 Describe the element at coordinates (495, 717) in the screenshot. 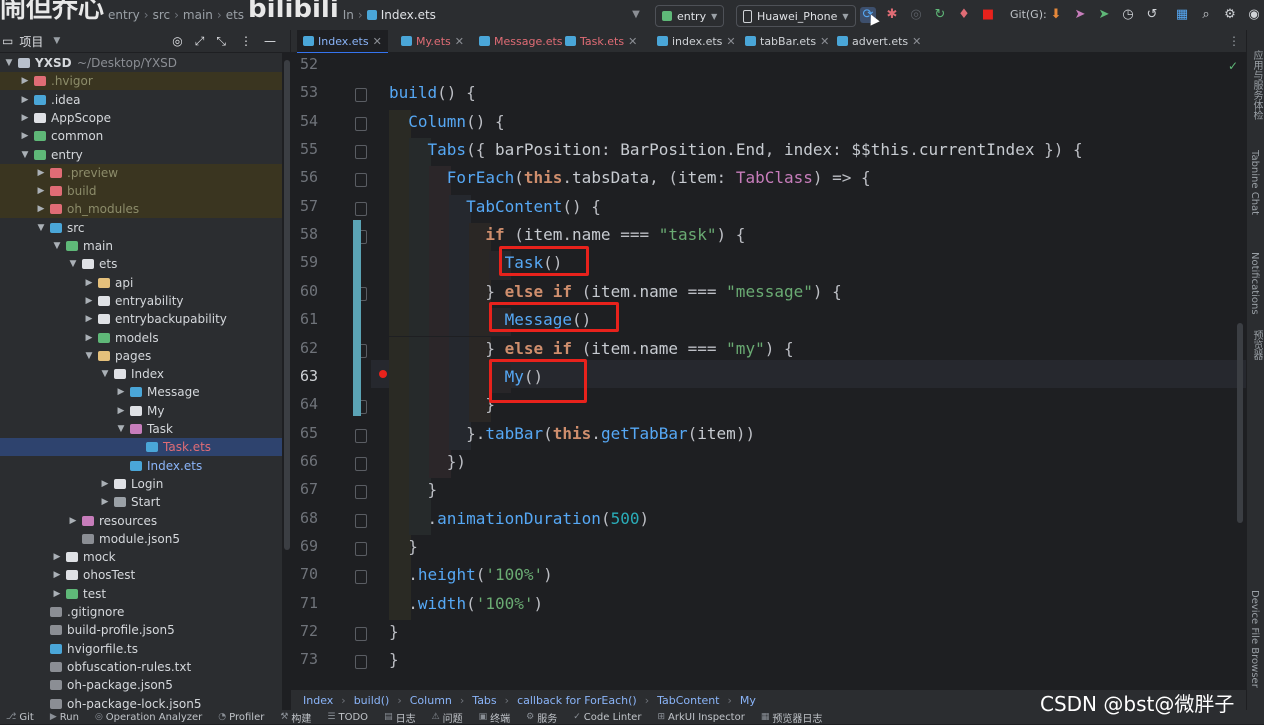

I see `bottom-tool-button: ▣ 终端` at that location.